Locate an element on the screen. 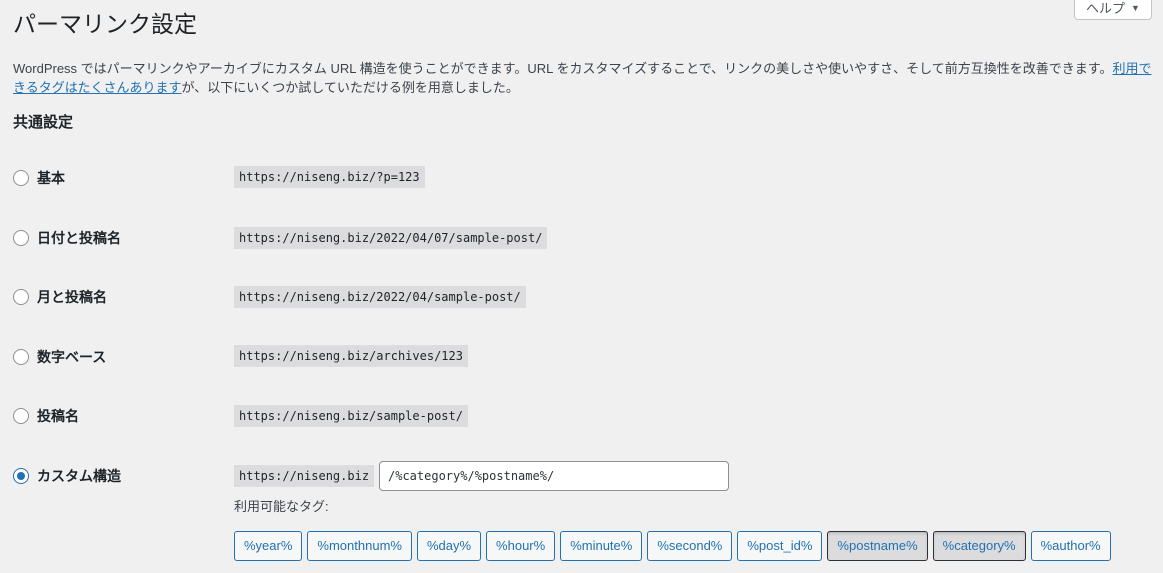 Image resolution: width=1163 pixels, height=573 pixels. tag-button-author: %author% is located at coordinates (1070, 546).